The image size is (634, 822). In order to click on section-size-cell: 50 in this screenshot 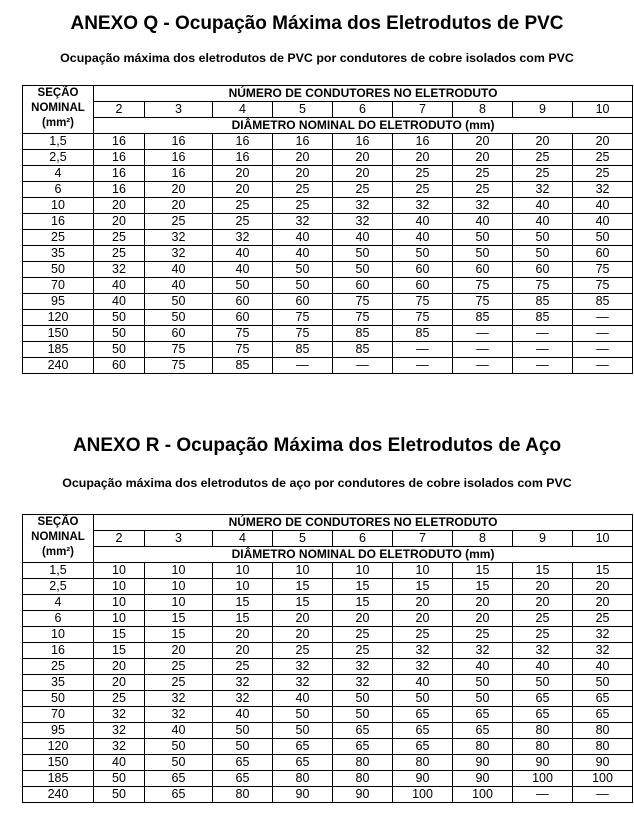, I will do `click(58, 269)`.